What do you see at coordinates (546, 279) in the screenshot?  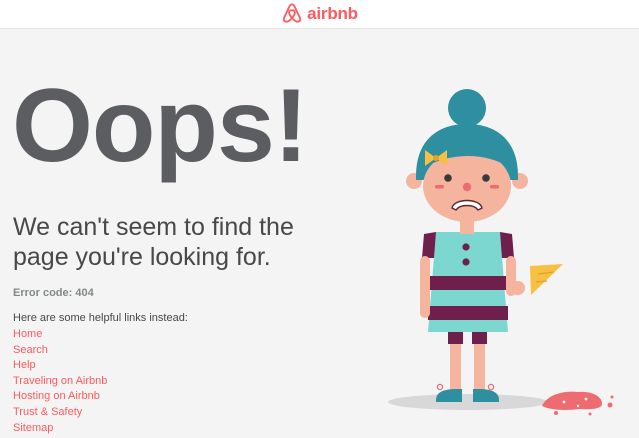 I see `ice-cream-cone` at bounding box center [546, 279].